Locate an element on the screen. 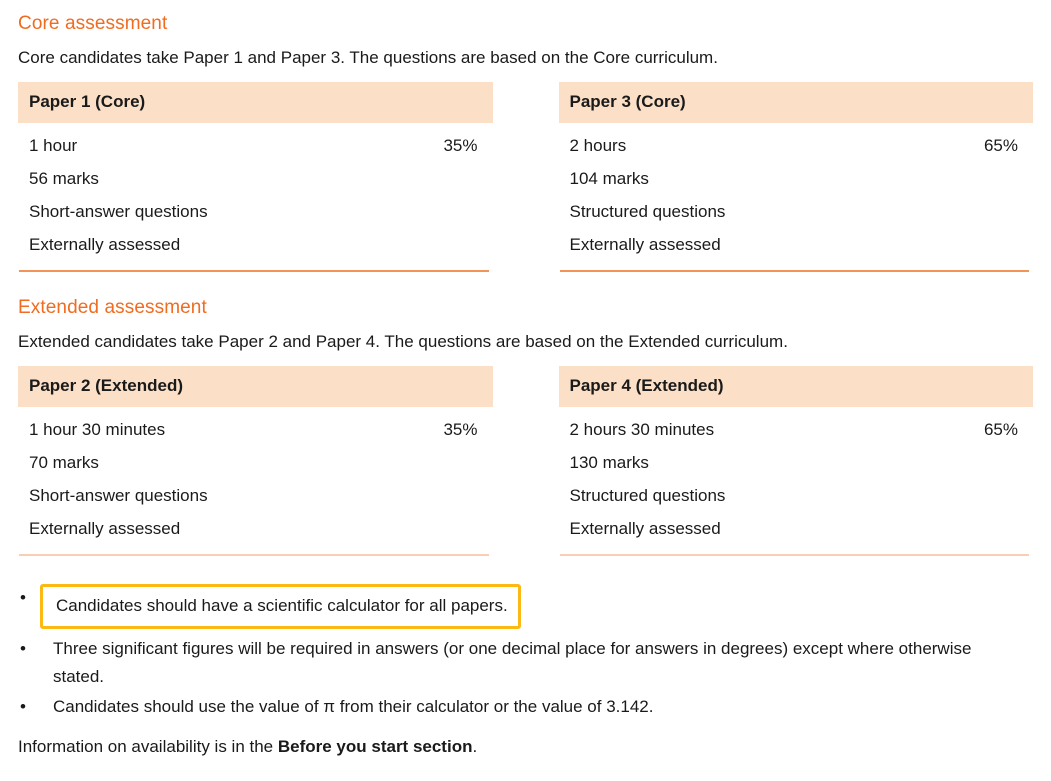 The width and height of the screenshot is (1051, 781). paper-card-duration-row: 2 hours 65% is located at coordinates (796, 145).